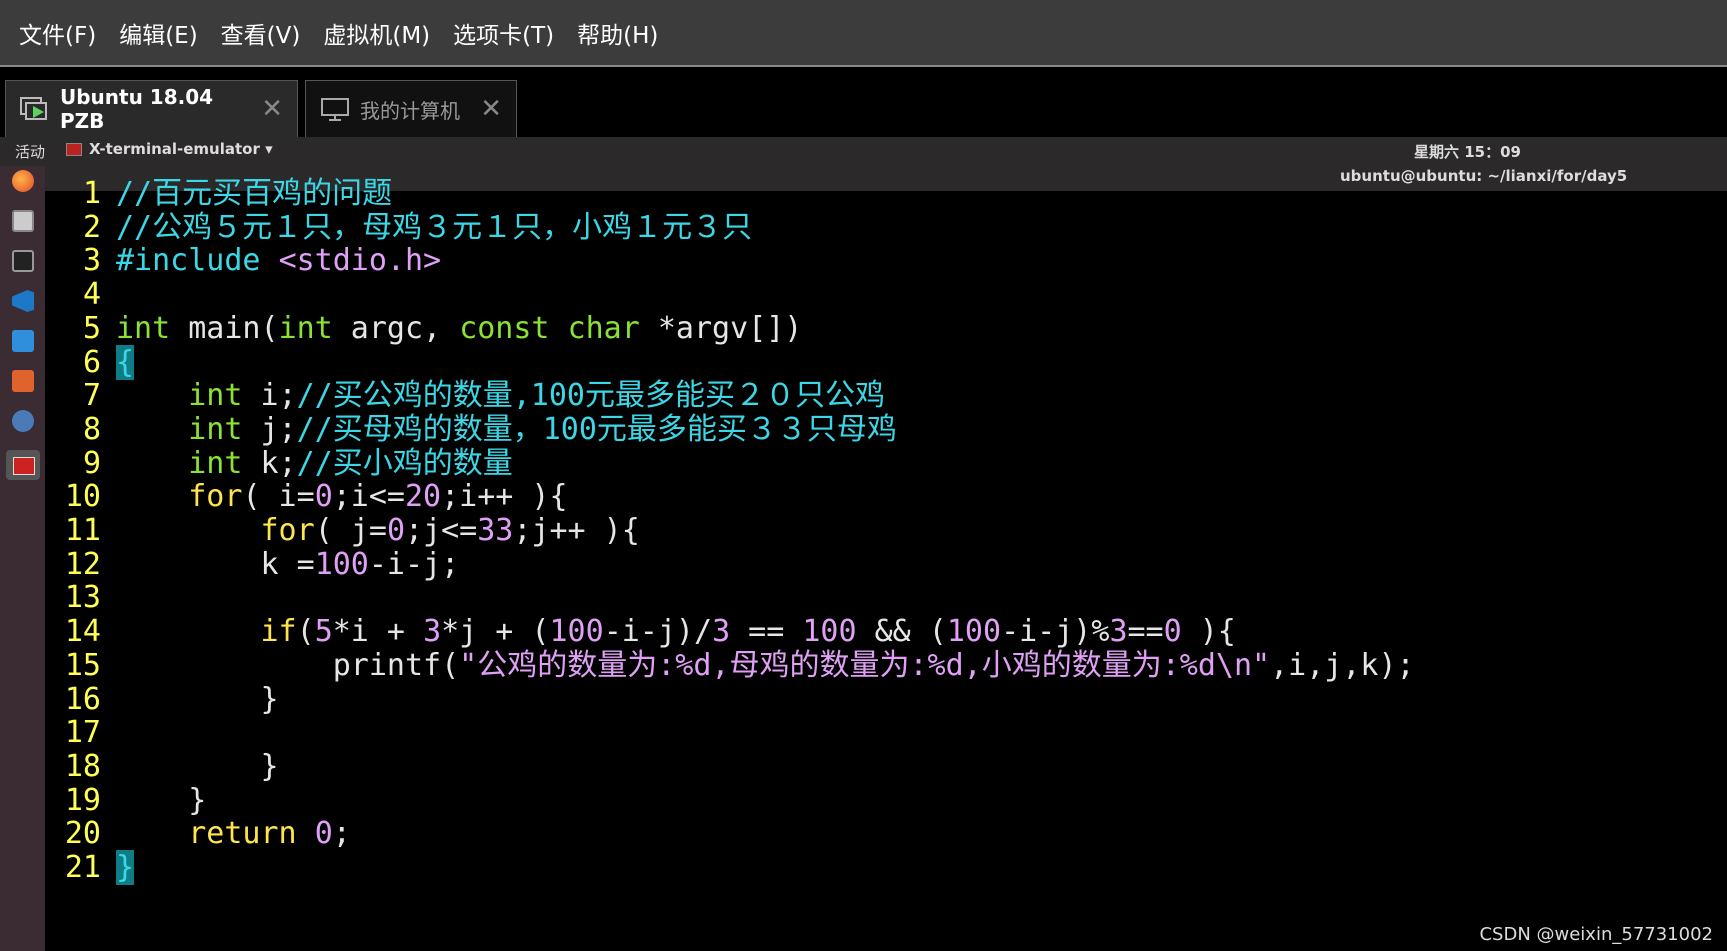  What do you see at coordinates (91, 328) in the screenshot?
I see `line-number: 5` at bounding box center [91, 328].